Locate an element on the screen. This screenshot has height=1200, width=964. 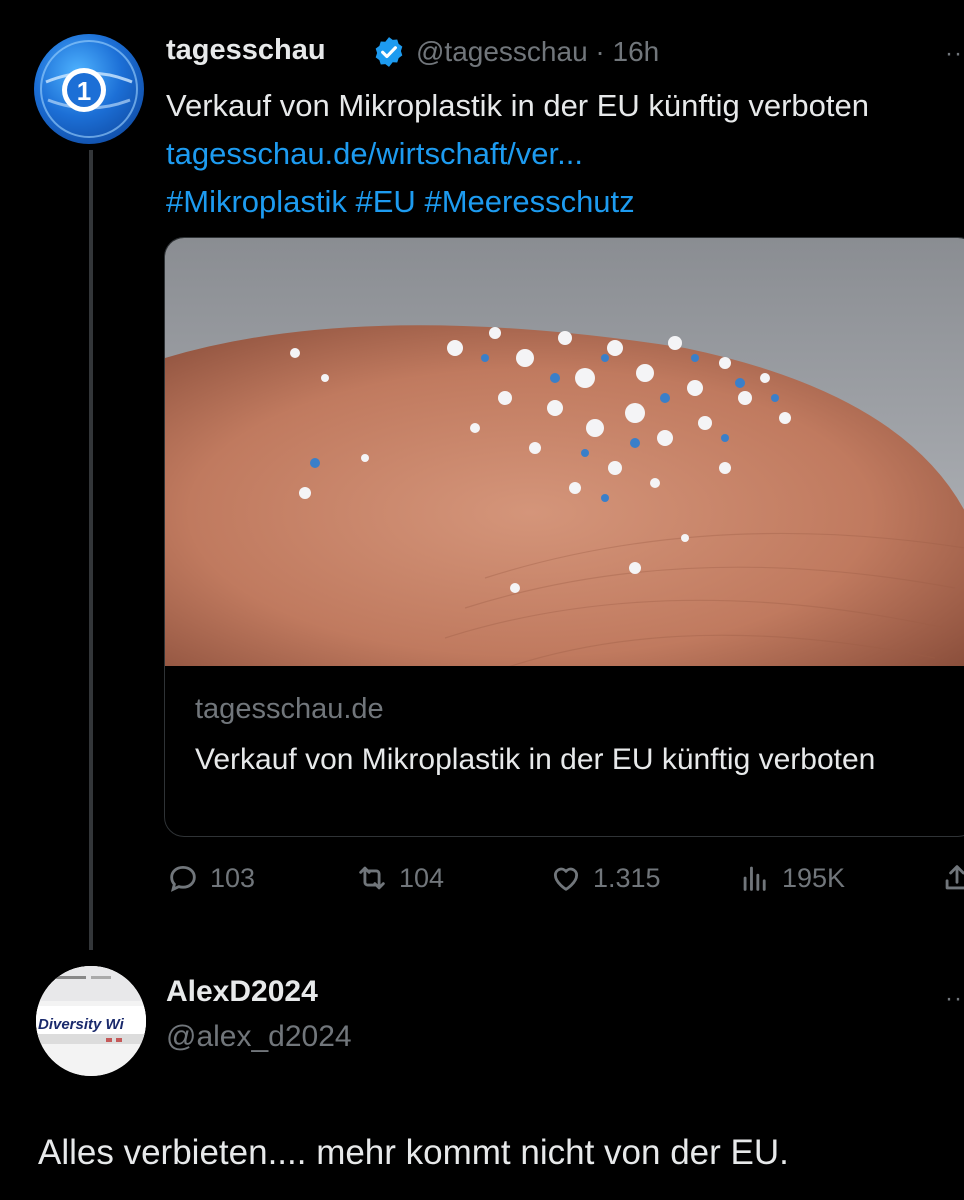
like-count: 1.315 is located at coordinates (627, 877).